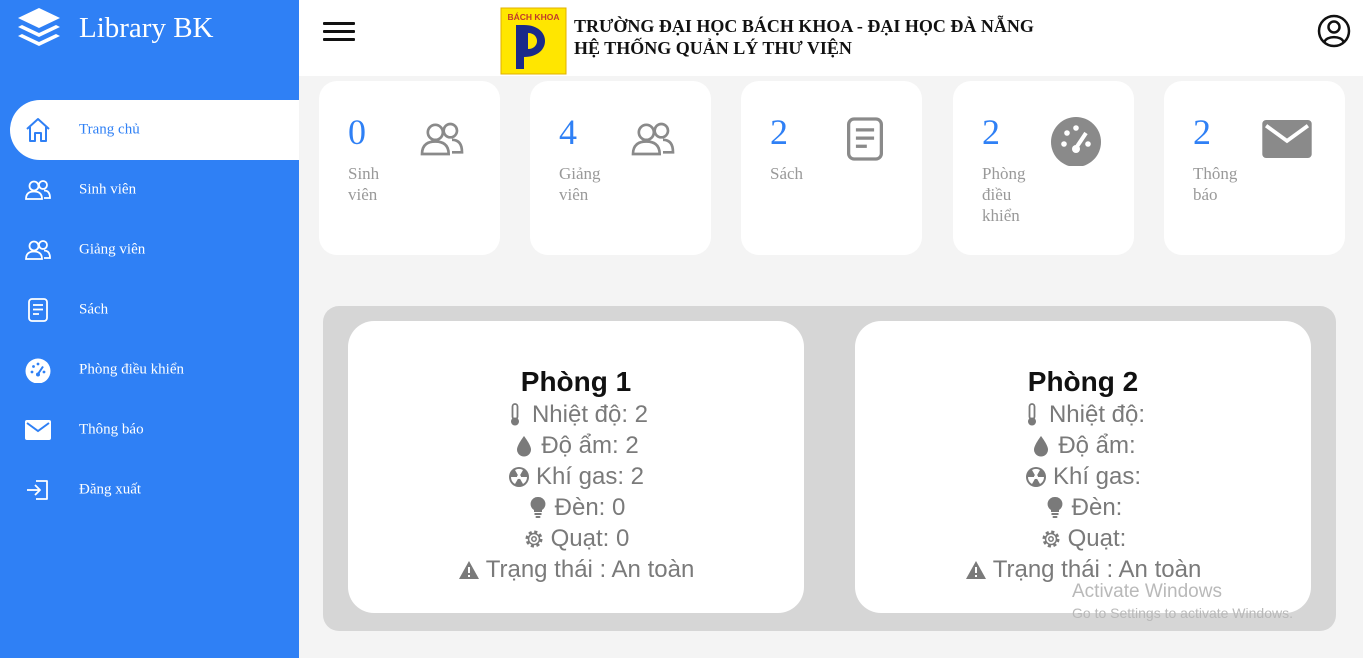  I want to click on stat-label: Sinh viên, so click(364, 184).